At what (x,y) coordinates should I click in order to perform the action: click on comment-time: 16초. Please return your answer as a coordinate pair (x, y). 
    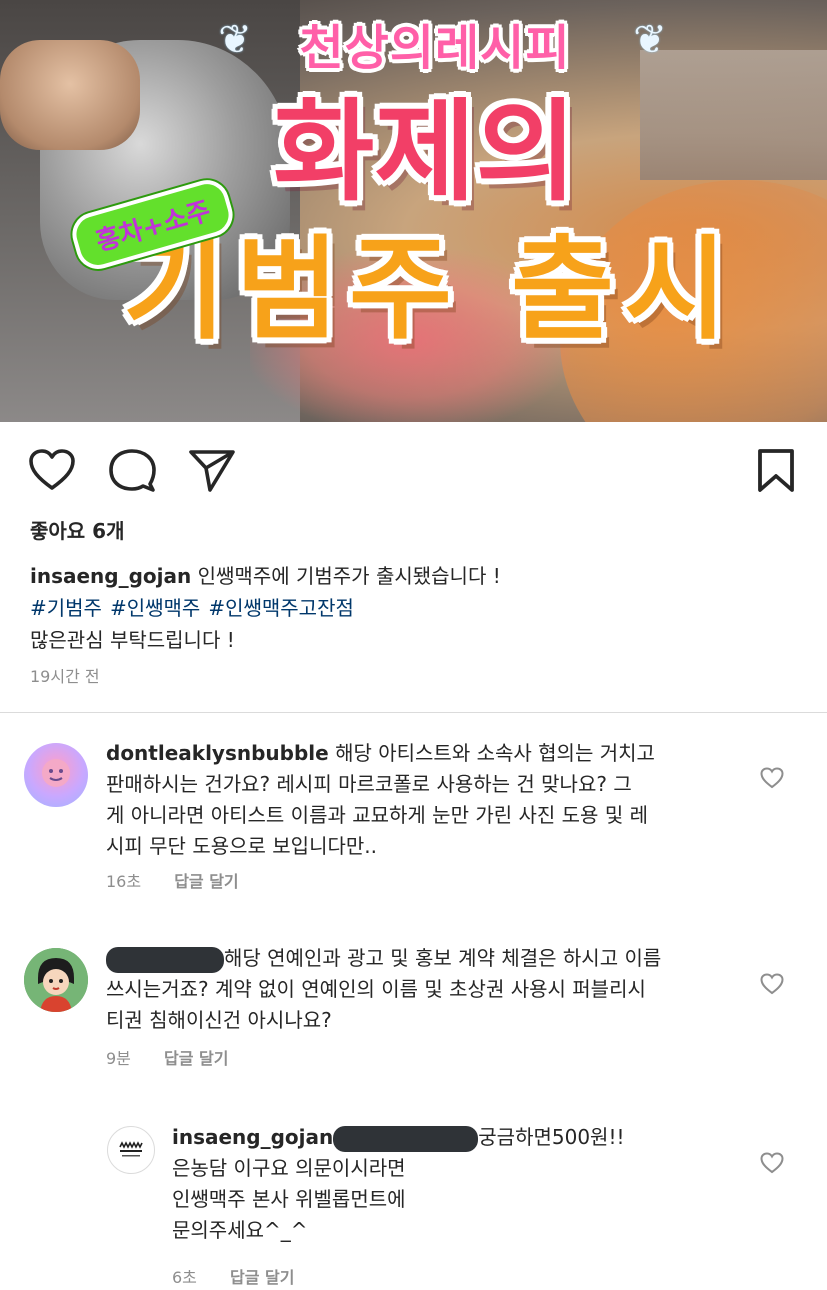
    Looking at the image, I should click on (124, 881).